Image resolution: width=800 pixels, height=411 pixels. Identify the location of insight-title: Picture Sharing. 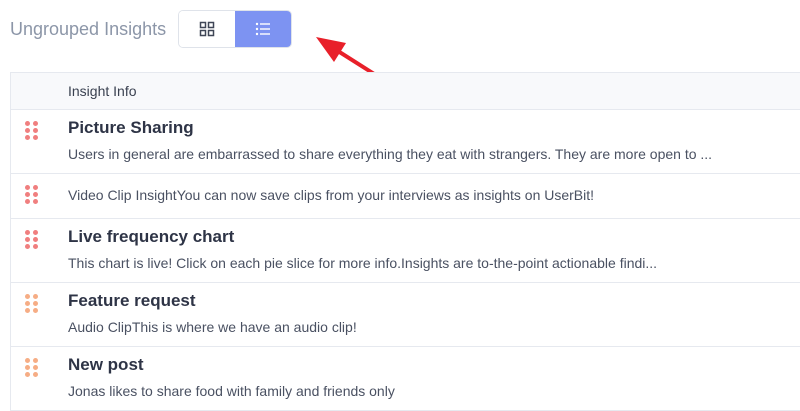
(131, 128).